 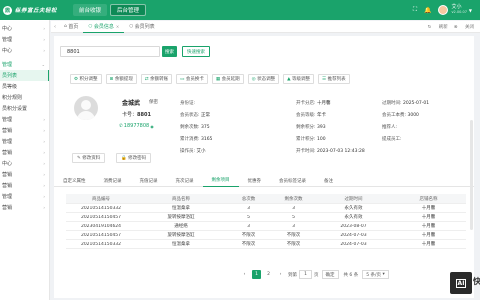 I want to click on subtab-custom: 自定义属性, so click(x=74, y=180).